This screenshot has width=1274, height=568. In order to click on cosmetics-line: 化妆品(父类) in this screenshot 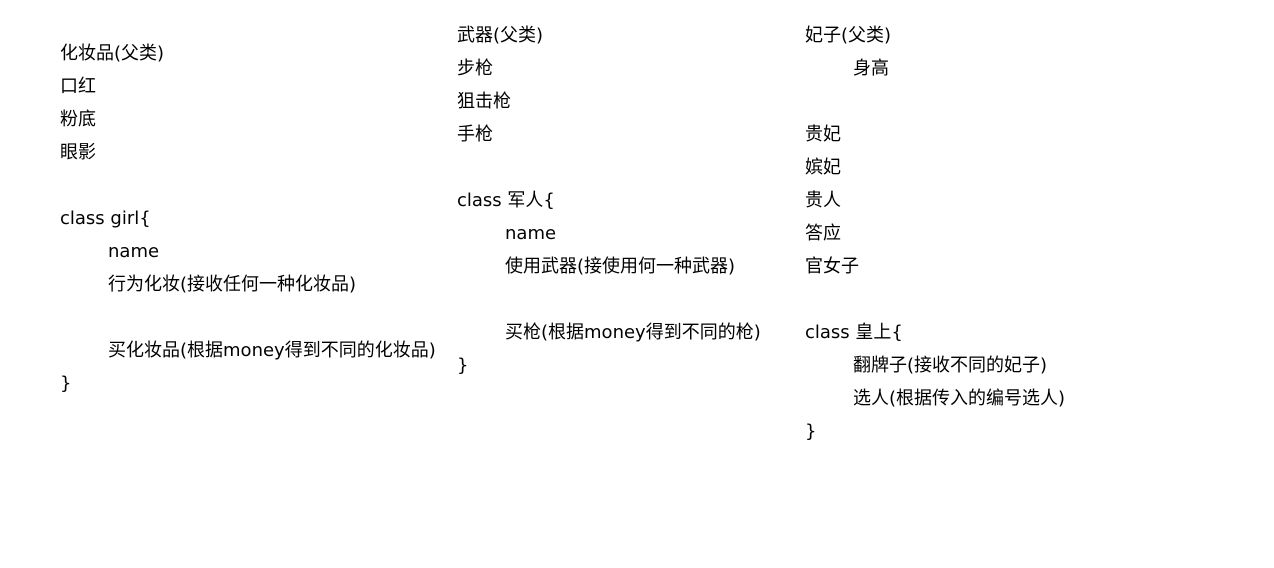, I will do `click(112, 53)`.